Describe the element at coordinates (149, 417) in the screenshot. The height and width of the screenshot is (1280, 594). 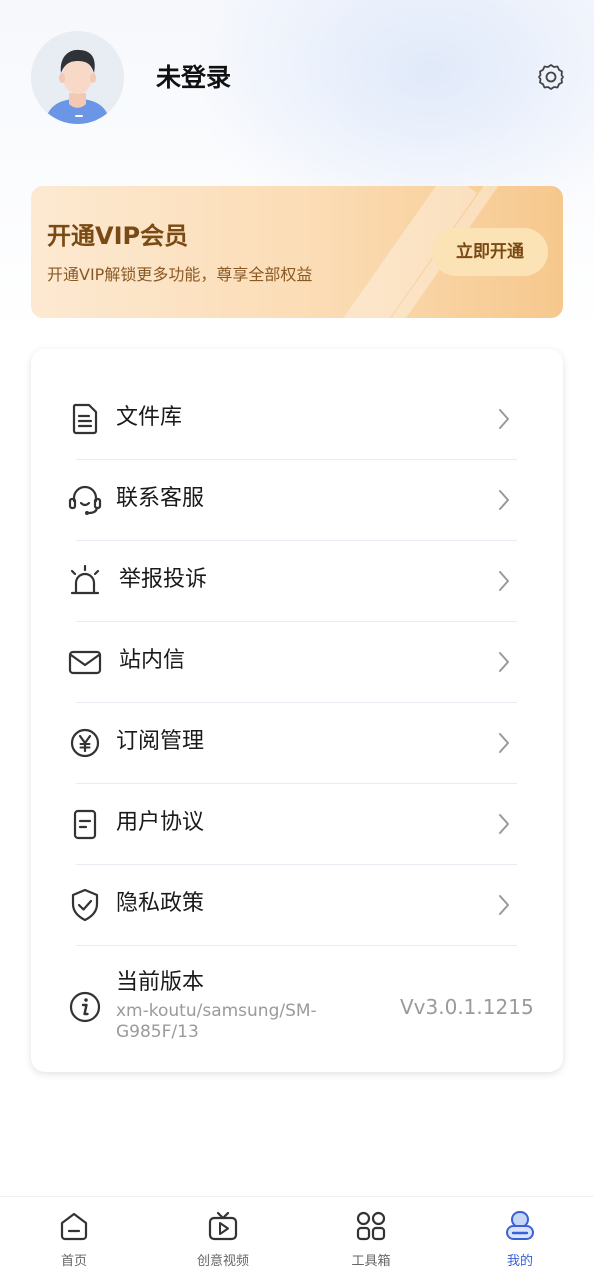
I see `menu-item-label: 文件库` at that location.